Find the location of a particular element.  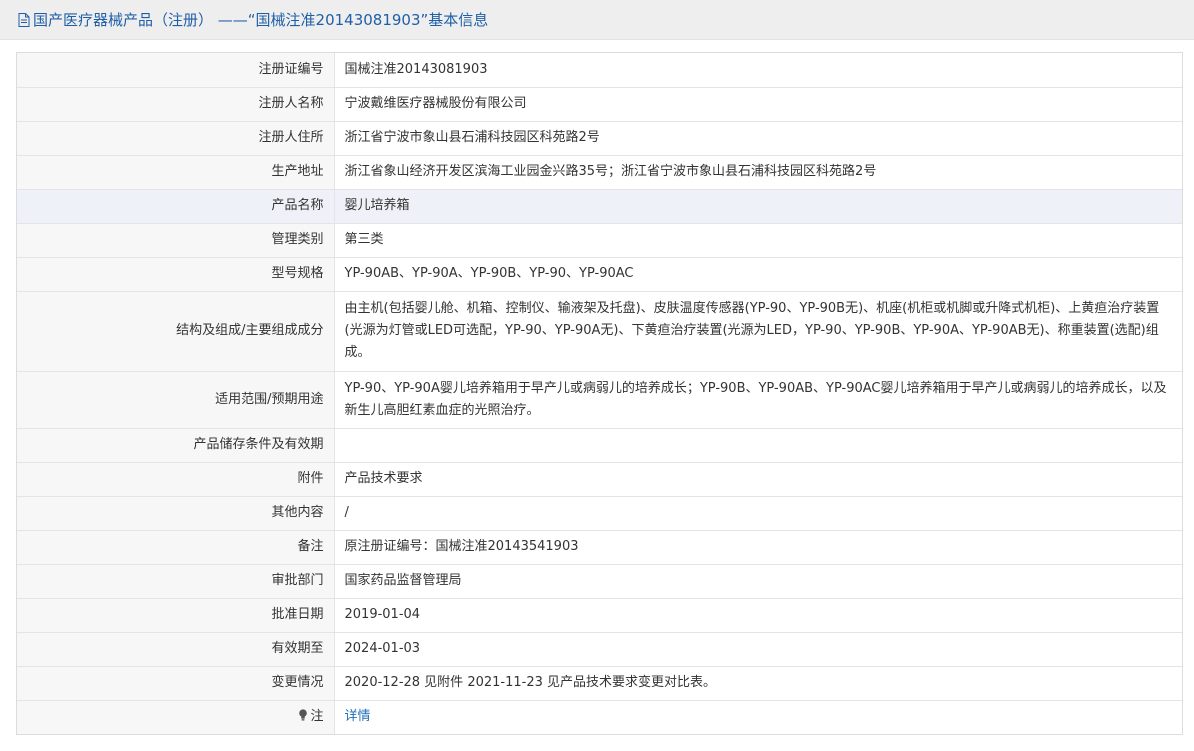

row-label: 型号规格 is located at coordinates (176, 274).